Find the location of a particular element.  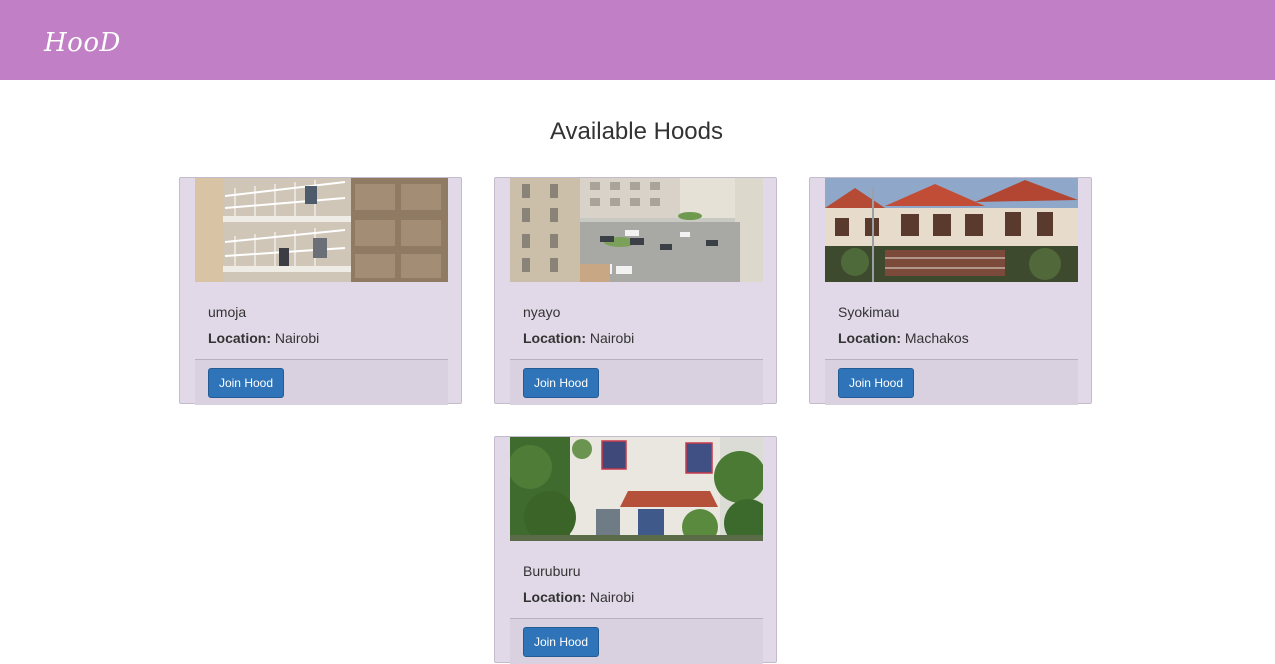

hood-card-buruburu: Buruburu Location: Nairobi Join Hood is located at coordinates (635, 550).